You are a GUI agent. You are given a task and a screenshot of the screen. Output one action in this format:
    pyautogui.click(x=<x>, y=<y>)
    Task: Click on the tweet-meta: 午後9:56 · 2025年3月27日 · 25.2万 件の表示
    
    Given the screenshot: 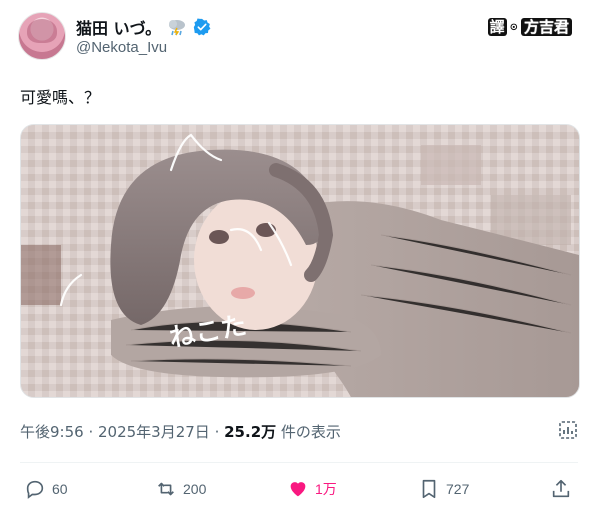 What is the action you would take?
    pyautogui.click(x=180, y=431)
    